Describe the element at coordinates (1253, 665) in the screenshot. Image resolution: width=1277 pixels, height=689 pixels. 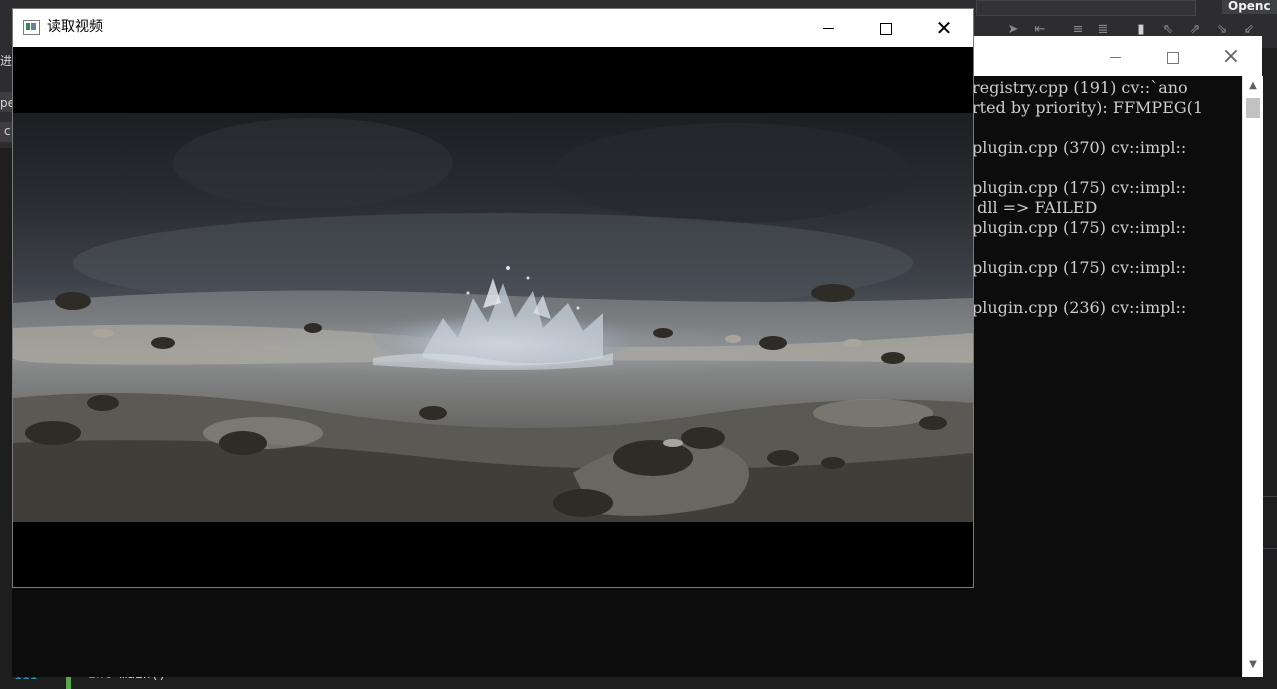
I see `scroll-down-icon: ▼` at that location.